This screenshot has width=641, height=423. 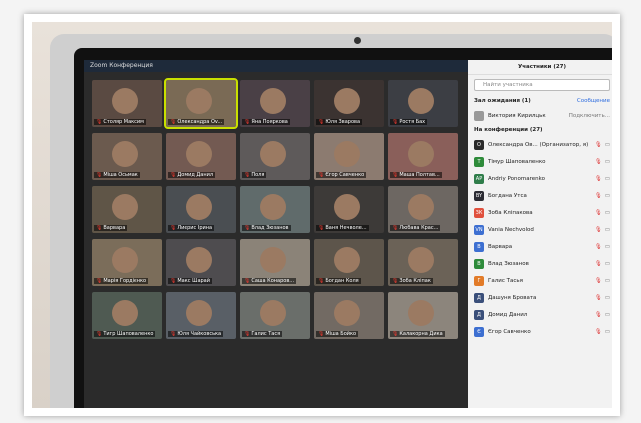 What do you see at coordinates (479, 212) in the screenshot?
I see `avatar: ЗК` at bounding box center [479, 212].